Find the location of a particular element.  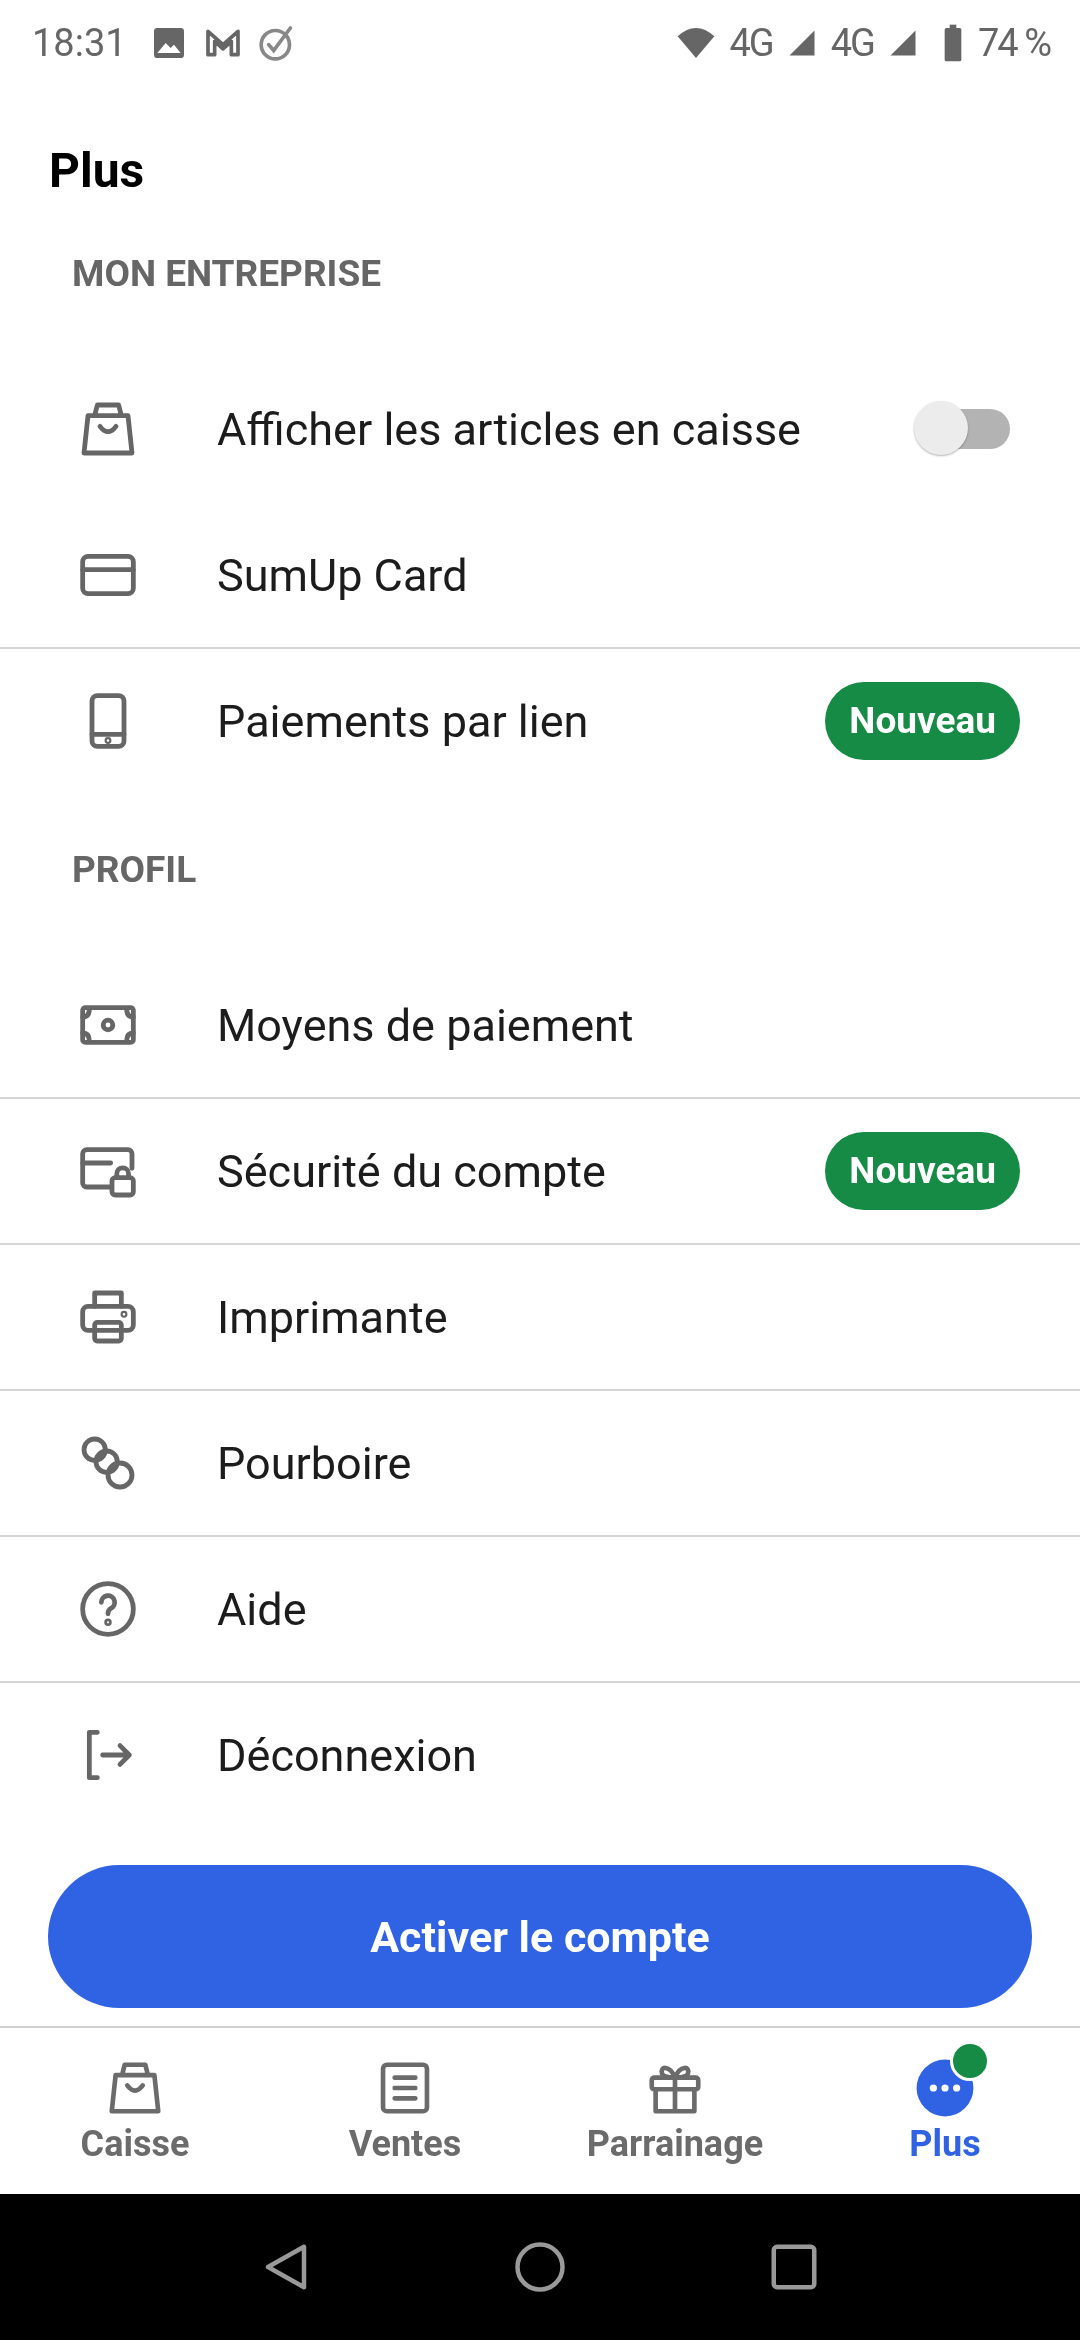

menu-item: SumUp Card is located at coordinates (540, 576).